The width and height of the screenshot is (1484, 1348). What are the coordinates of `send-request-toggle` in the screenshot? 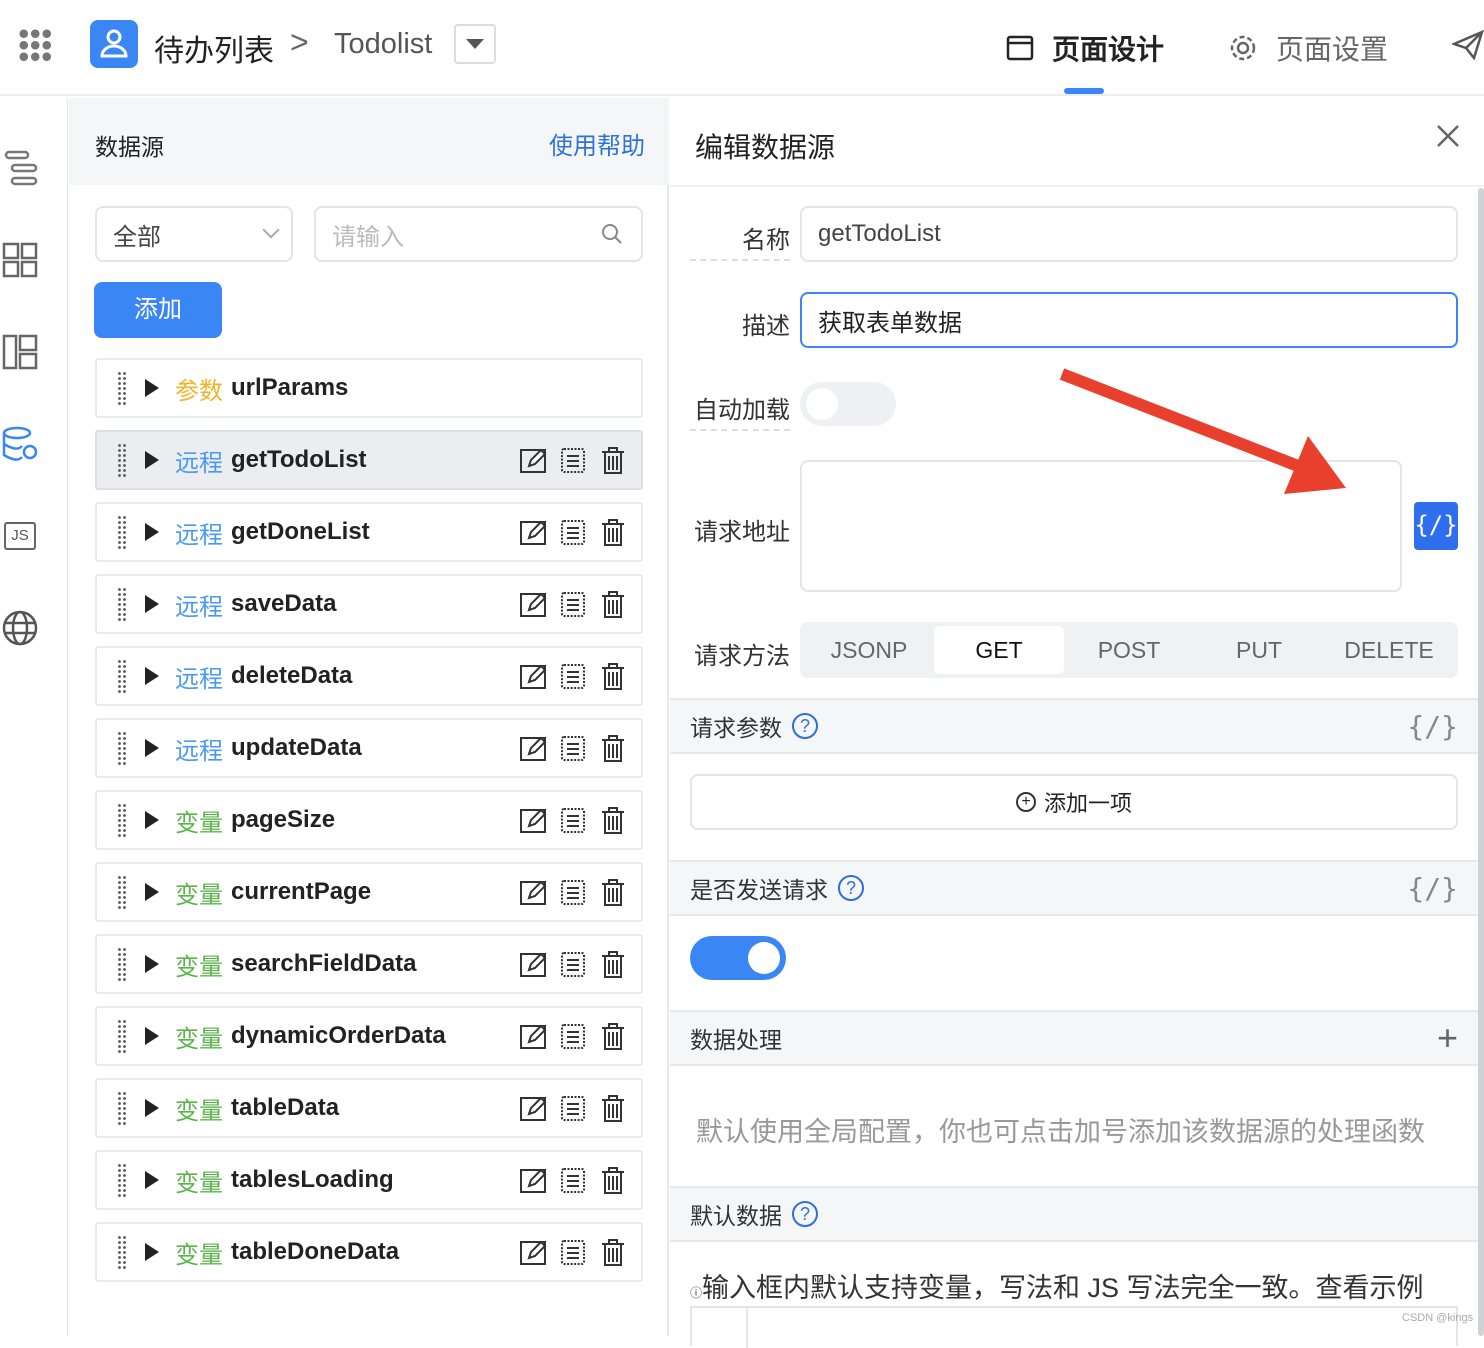 It's located at (738, 958).